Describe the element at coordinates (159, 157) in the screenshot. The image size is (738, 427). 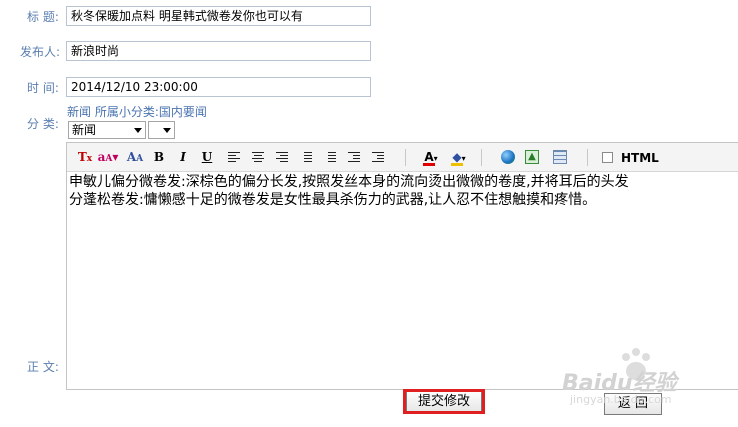
I see `bold-icon: B` at that location.